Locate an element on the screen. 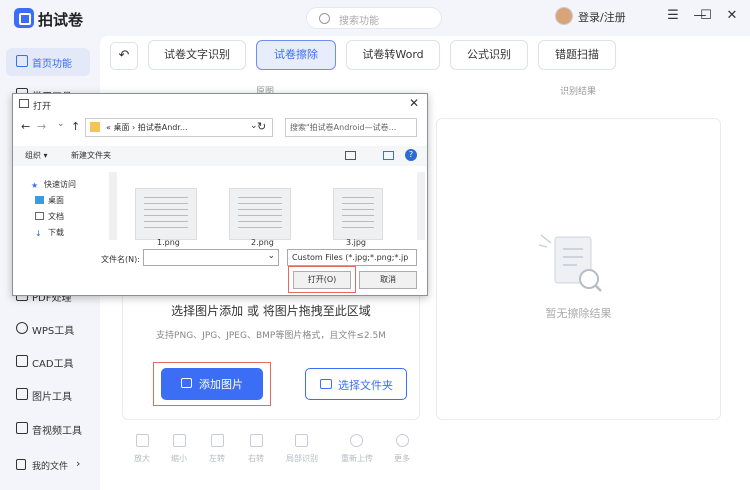  path-segment: 桌面 is located at coordinates (121, 127).